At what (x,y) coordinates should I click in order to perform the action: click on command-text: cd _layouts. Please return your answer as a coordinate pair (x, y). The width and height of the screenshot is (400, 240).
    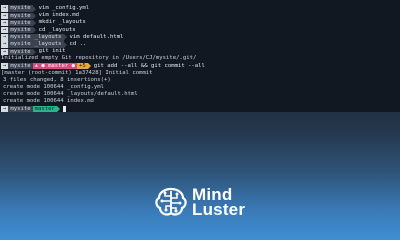
    Looking at the image, I should click on (57, 29).